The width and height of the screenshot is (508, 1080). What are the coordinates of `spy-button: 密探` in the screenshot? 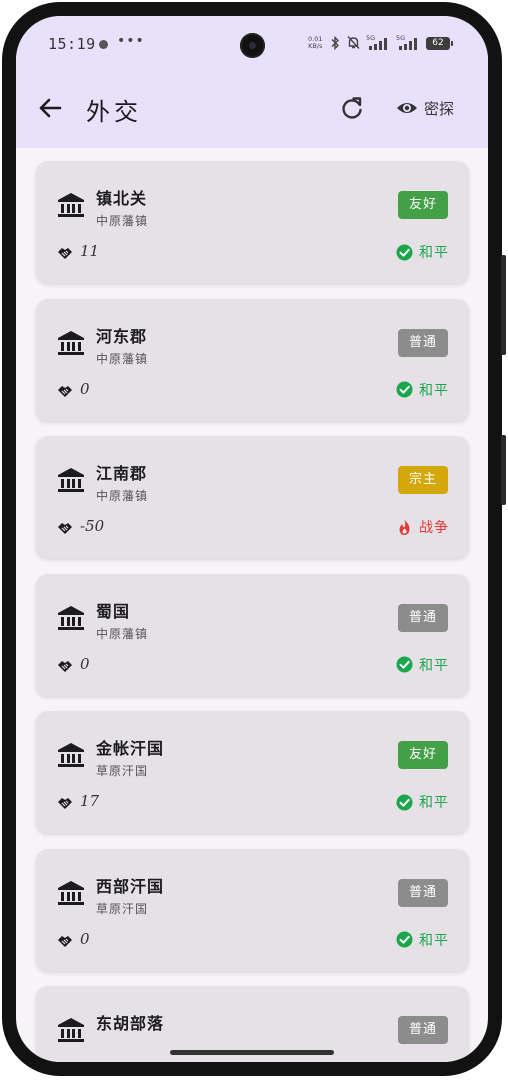 It's located at (425, 108).